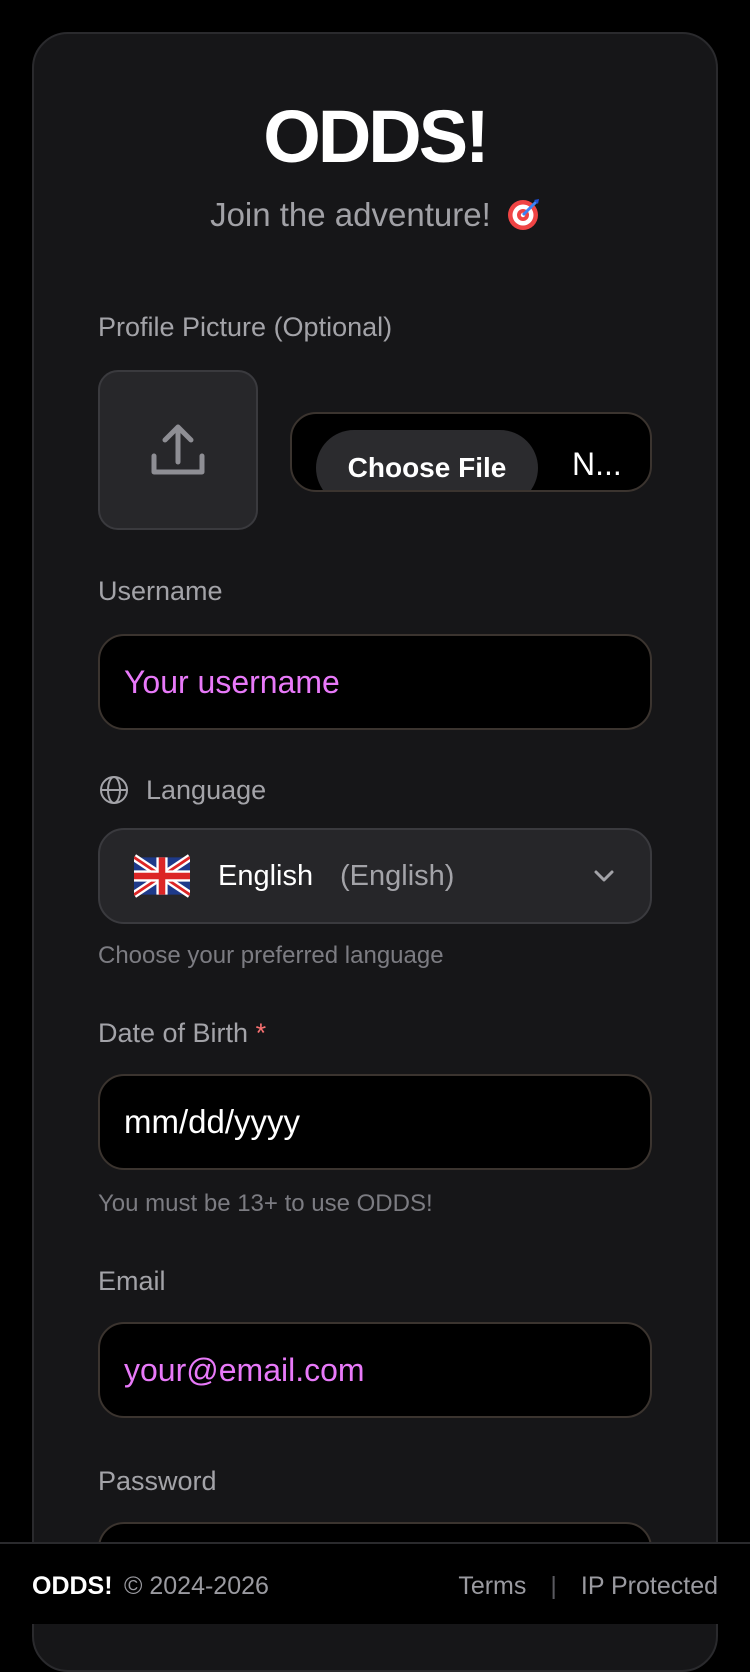 Image resolution: width=750 pixels, height=1672 pixels. I want to click on globe-icon, so click(114, 790).